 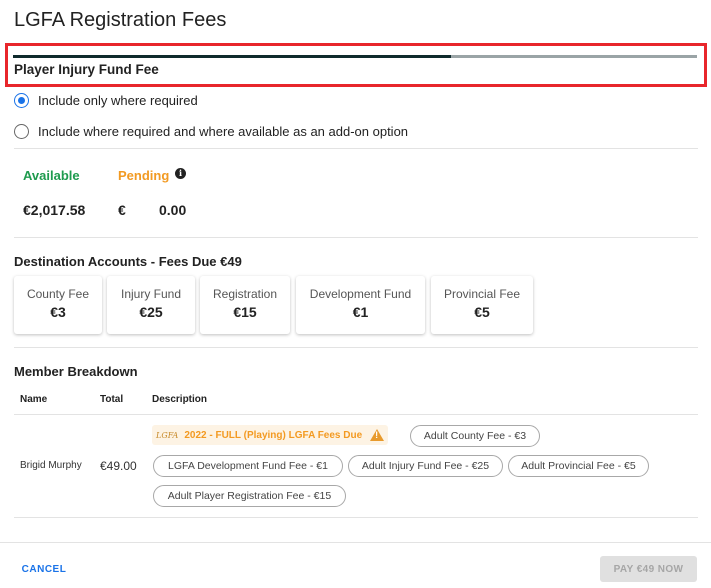 I want to click on fee-card-amount: €3, so click(x=58, y=312).